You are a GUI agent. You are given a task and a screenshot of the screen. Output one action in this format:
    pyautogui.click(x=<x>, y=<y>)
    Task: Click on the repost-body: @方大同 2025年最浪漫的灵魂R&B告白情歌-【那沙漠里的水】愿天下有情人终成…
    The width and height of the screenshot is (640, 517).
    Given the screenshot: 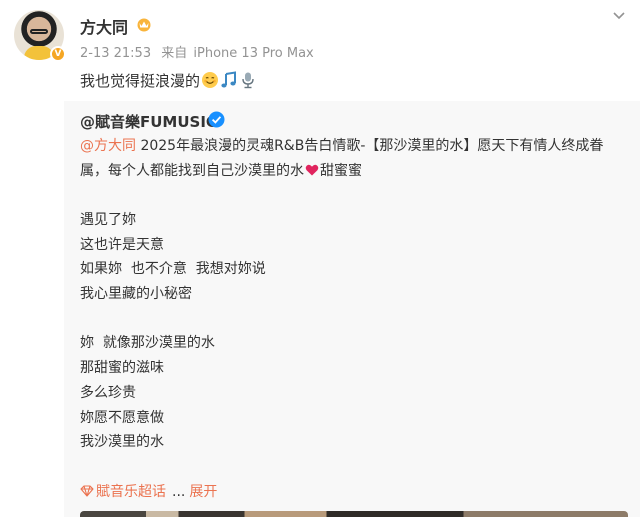 What is the action you would take?
    pyautogui.click(x=354, y=159)
    